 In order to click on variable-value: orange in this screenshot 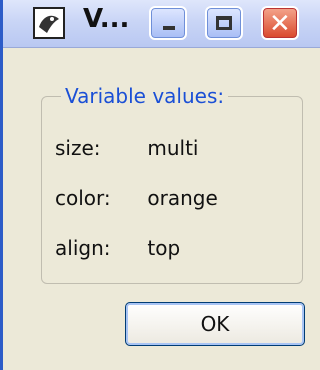, I will do `click(182, 198)`.